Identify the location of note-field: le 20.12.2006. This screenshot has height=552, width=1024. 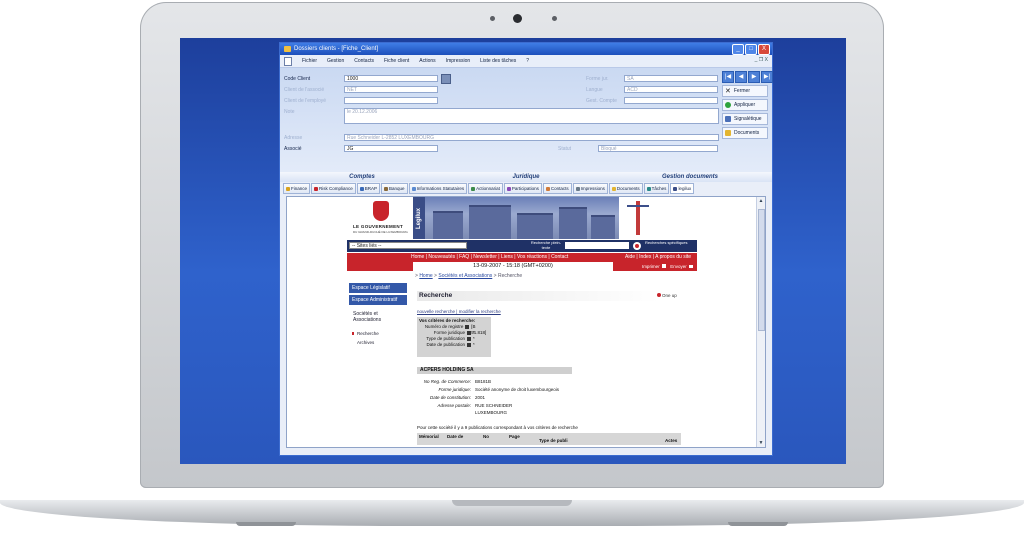
(531, 116).